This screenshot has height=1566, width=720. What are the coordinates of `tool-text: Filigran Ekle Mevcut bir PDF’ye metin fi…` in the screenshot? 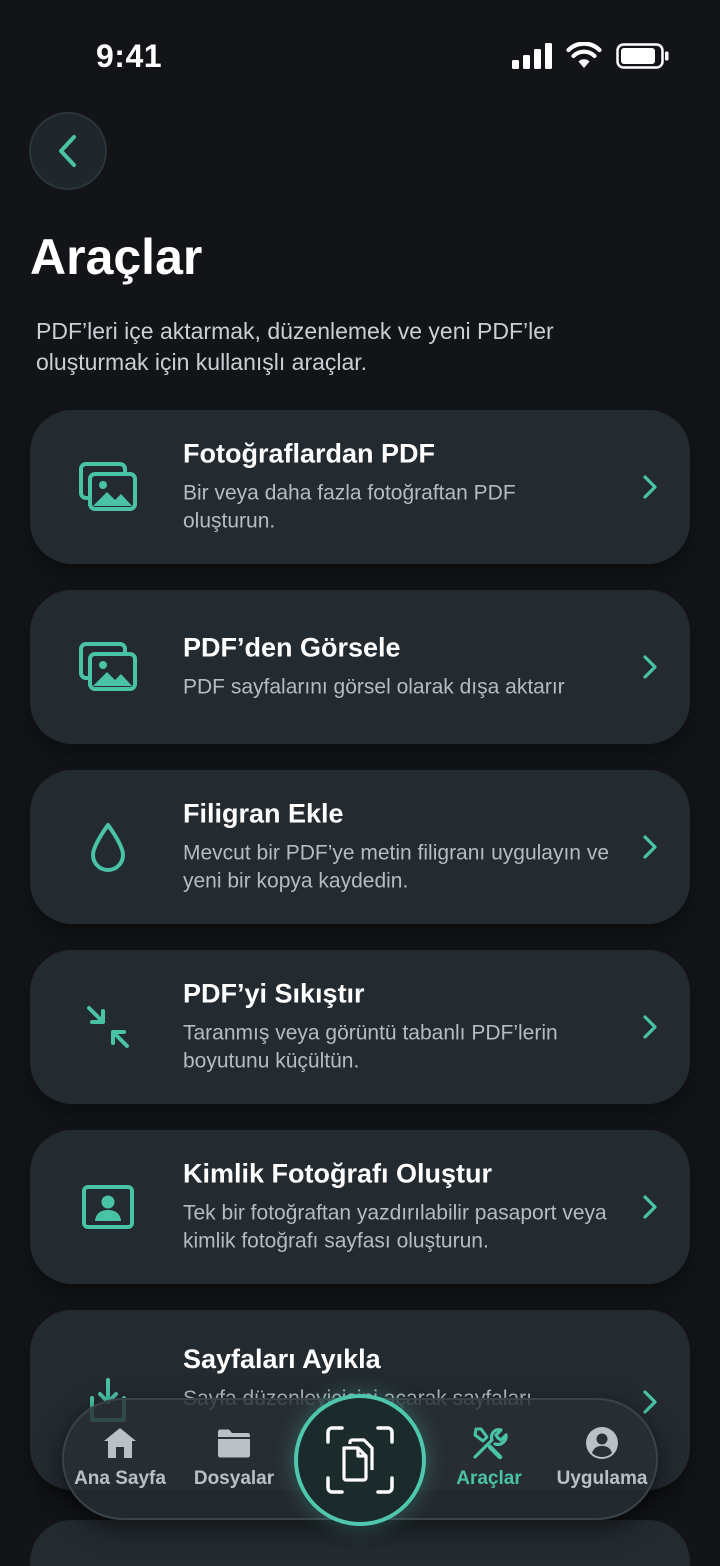 It's located at (396, 847).